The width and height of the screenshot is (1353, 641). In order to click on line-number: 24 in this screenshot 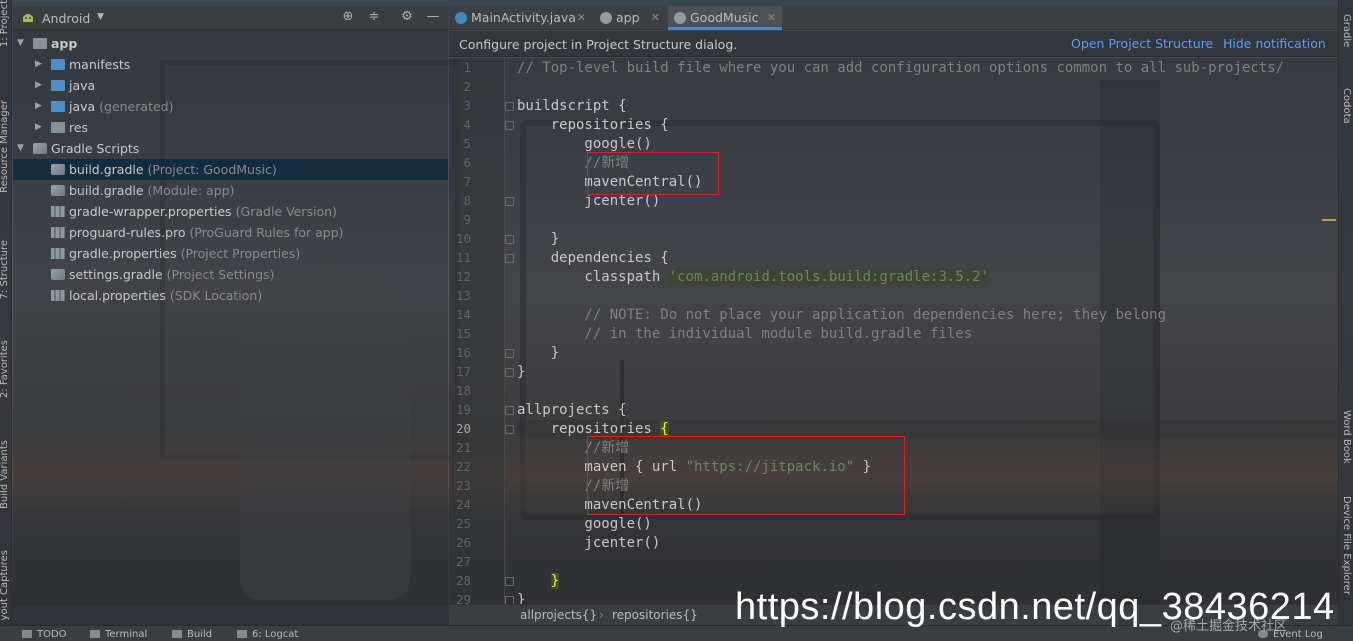, I will do `click(463, 504)`.